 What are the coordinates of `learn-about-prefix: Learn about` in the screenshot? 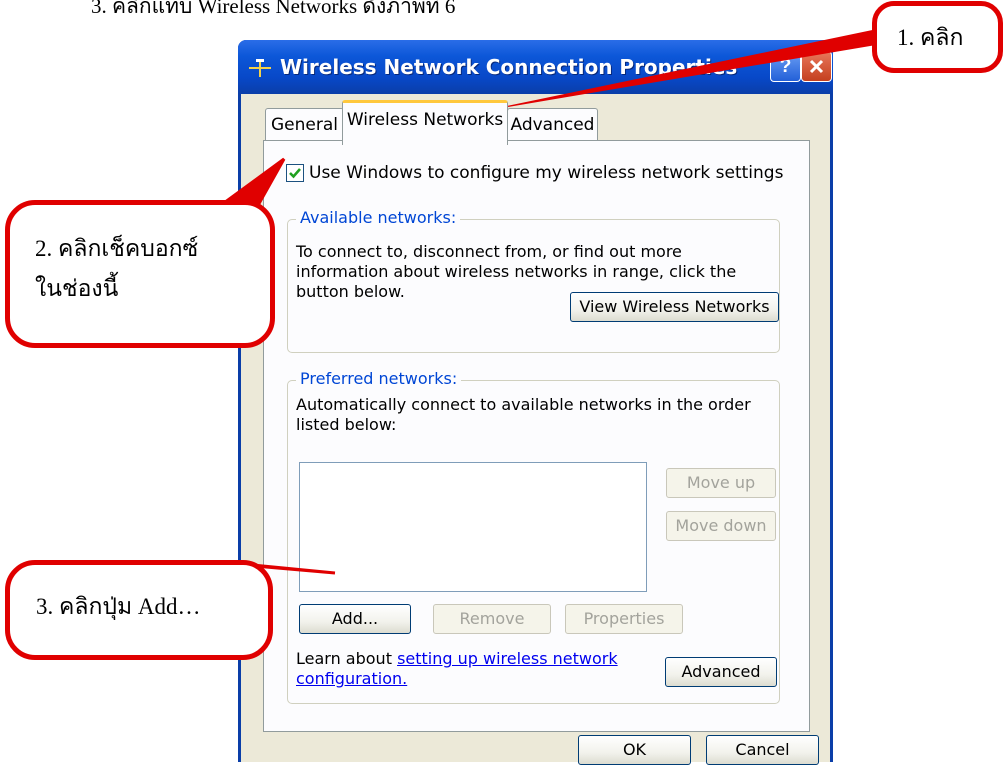 It's located at (347, 658).